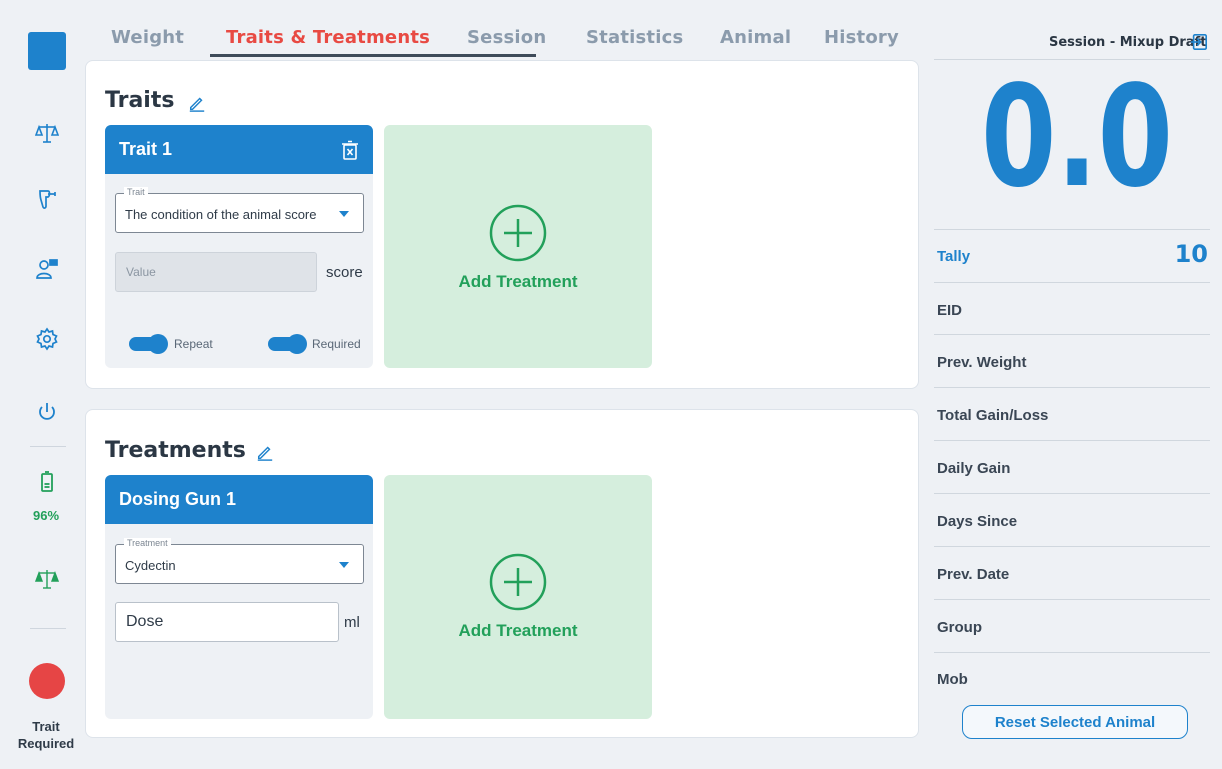 This screenshot has height=769, width=1222. Describe the element at coordinates (47, 579) in the screenshot. I see `scale-connected-icon` at that location.